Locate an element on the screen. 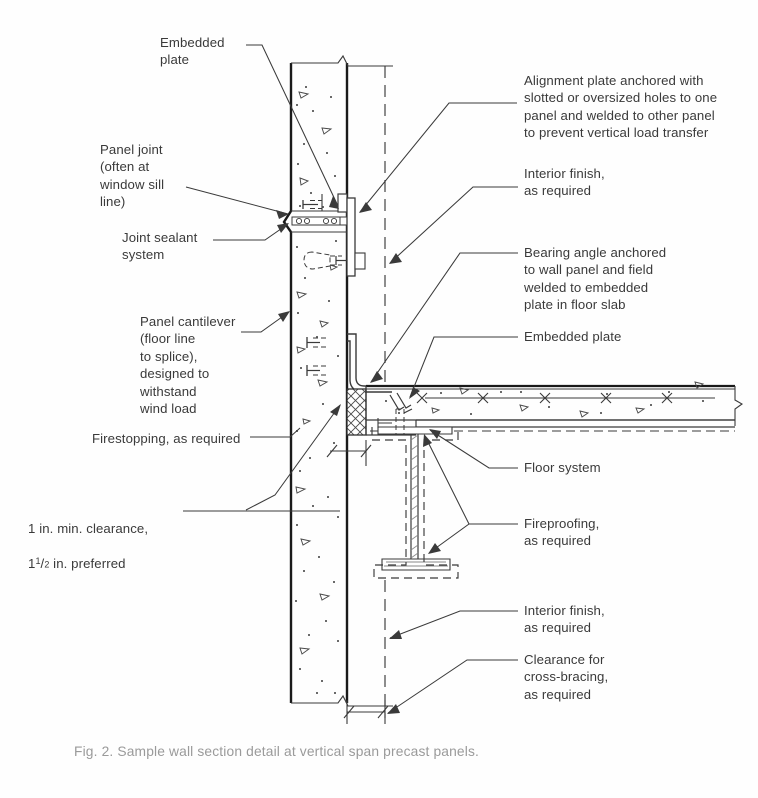 This screenshot has width=758, height=798. alignment-plate is located at coordinates (346, 235).